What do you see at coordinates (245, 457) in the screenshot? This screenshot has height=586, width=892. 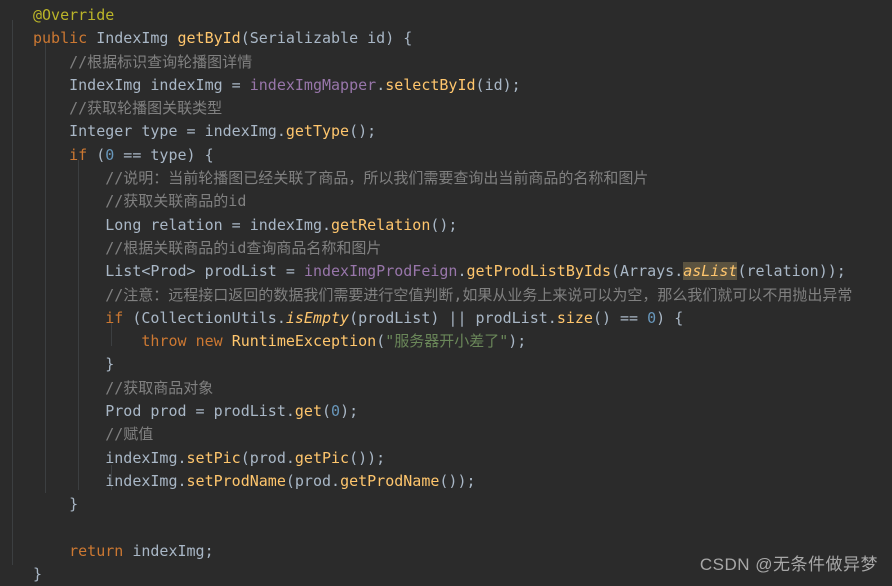 I see `code-line: indexImg.setPic(prod.getPic());` at bounding box center [245, 457].